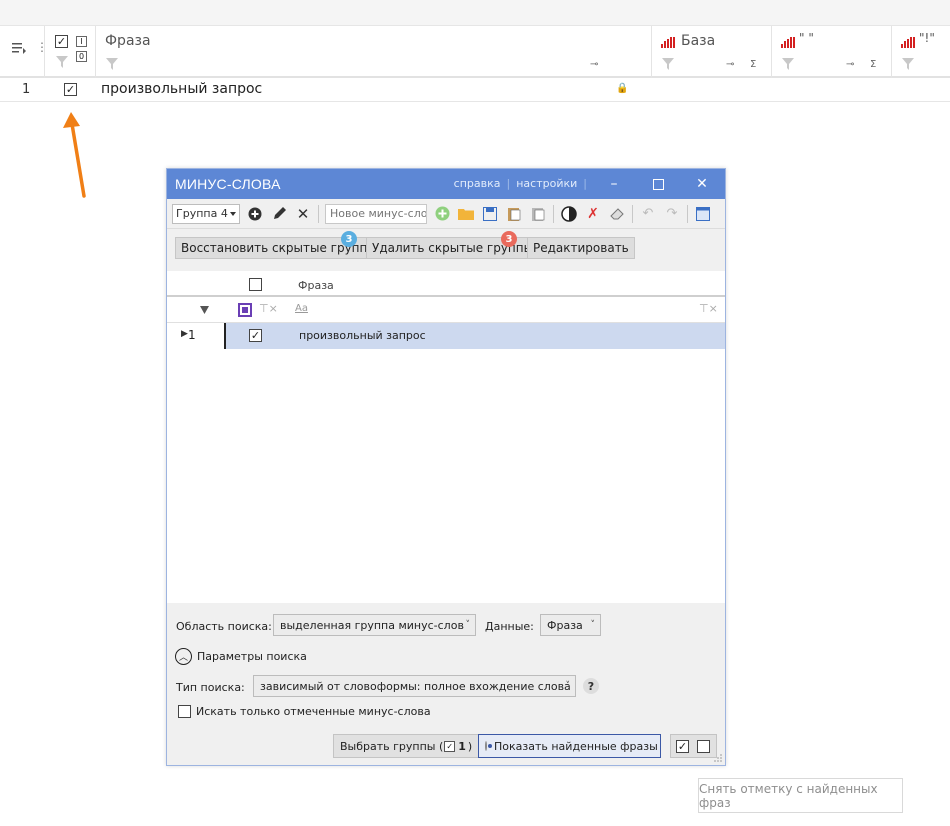  What do you see at coordinates (593, 214) in the screenshot?
I see `uncheck-icon: ✗` at bounding box center [593, 214].